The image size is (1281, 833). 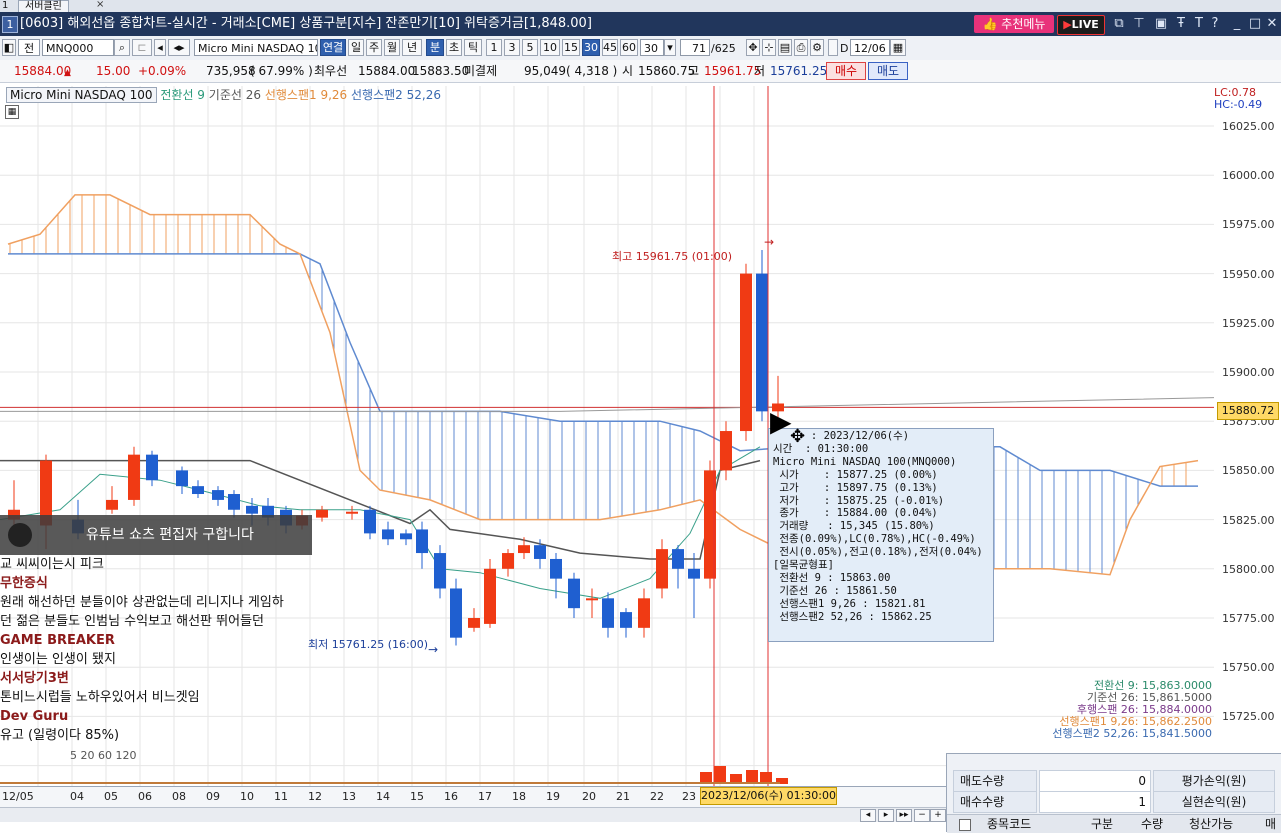 I want to click on d-checkbox, so click(x=833, y=47).